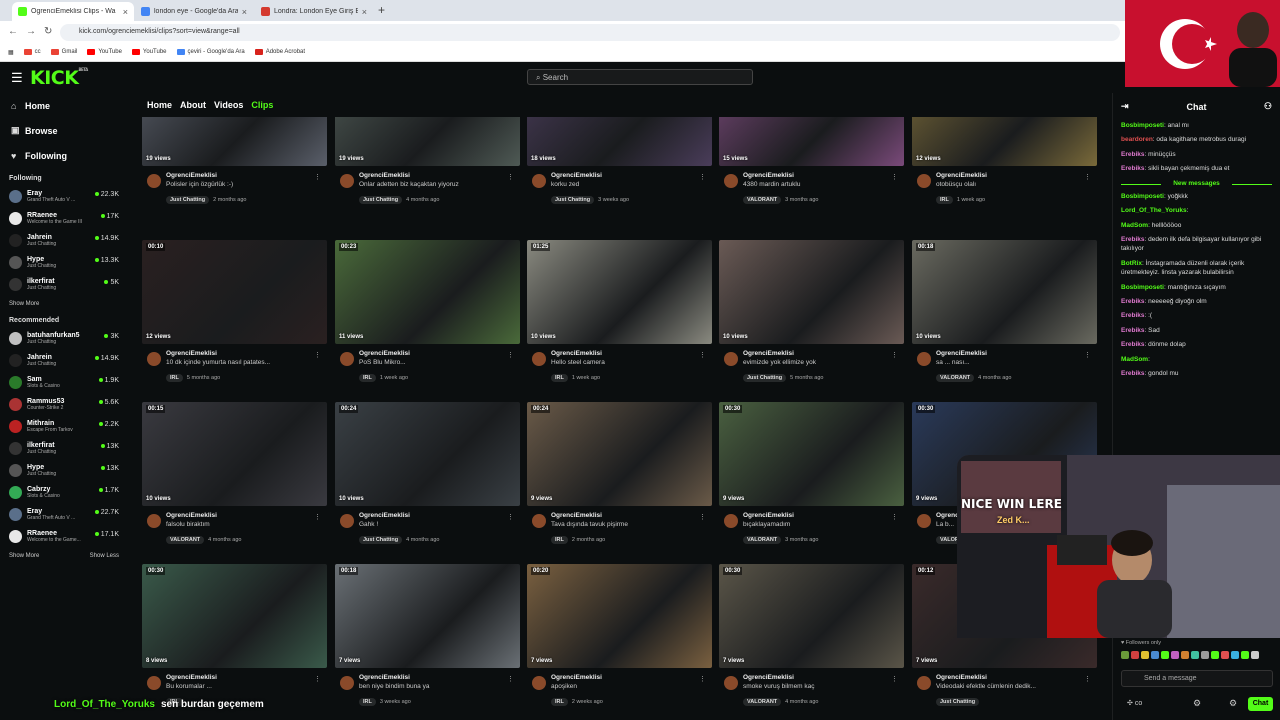 This screenshot has width=1280, height=720. I want to click on clip-title: Hello steel camera, so click(631, 362).